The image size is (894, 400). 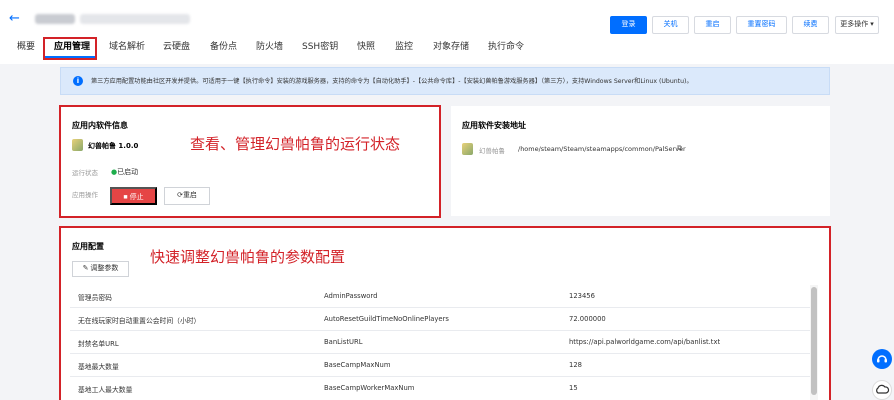 What do you see at coordinates (135, 19) in the screenshot?
I see `instance-id-blurred` at bounding box center [135, 19].